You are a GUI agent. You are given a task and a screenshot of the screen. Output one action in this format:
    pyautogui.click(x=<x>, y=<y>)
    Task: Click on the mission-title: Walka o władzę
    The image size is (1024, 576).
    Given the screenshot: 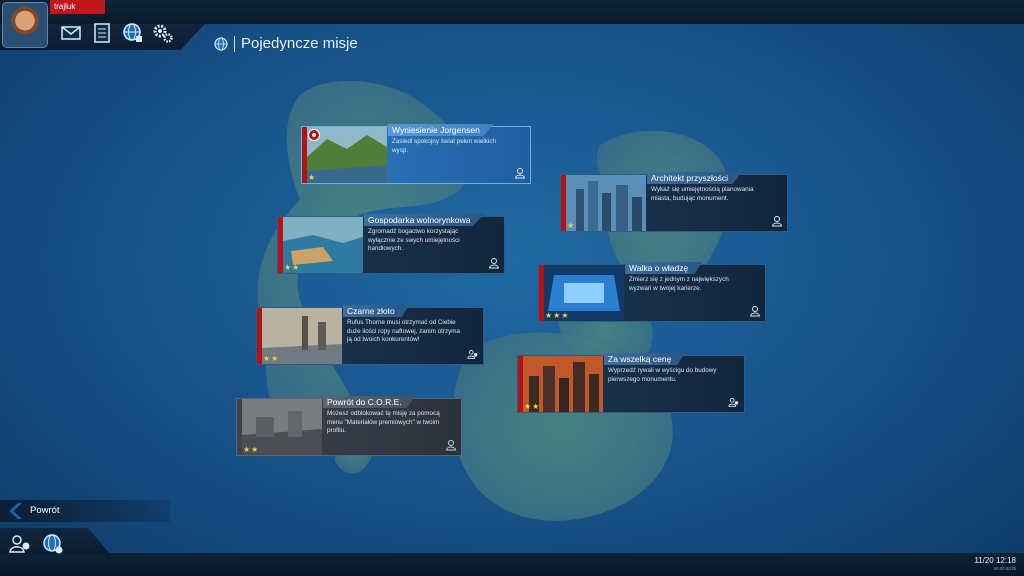 What is the action you would take?
    pyautogui.click(x=664, y=268)
    